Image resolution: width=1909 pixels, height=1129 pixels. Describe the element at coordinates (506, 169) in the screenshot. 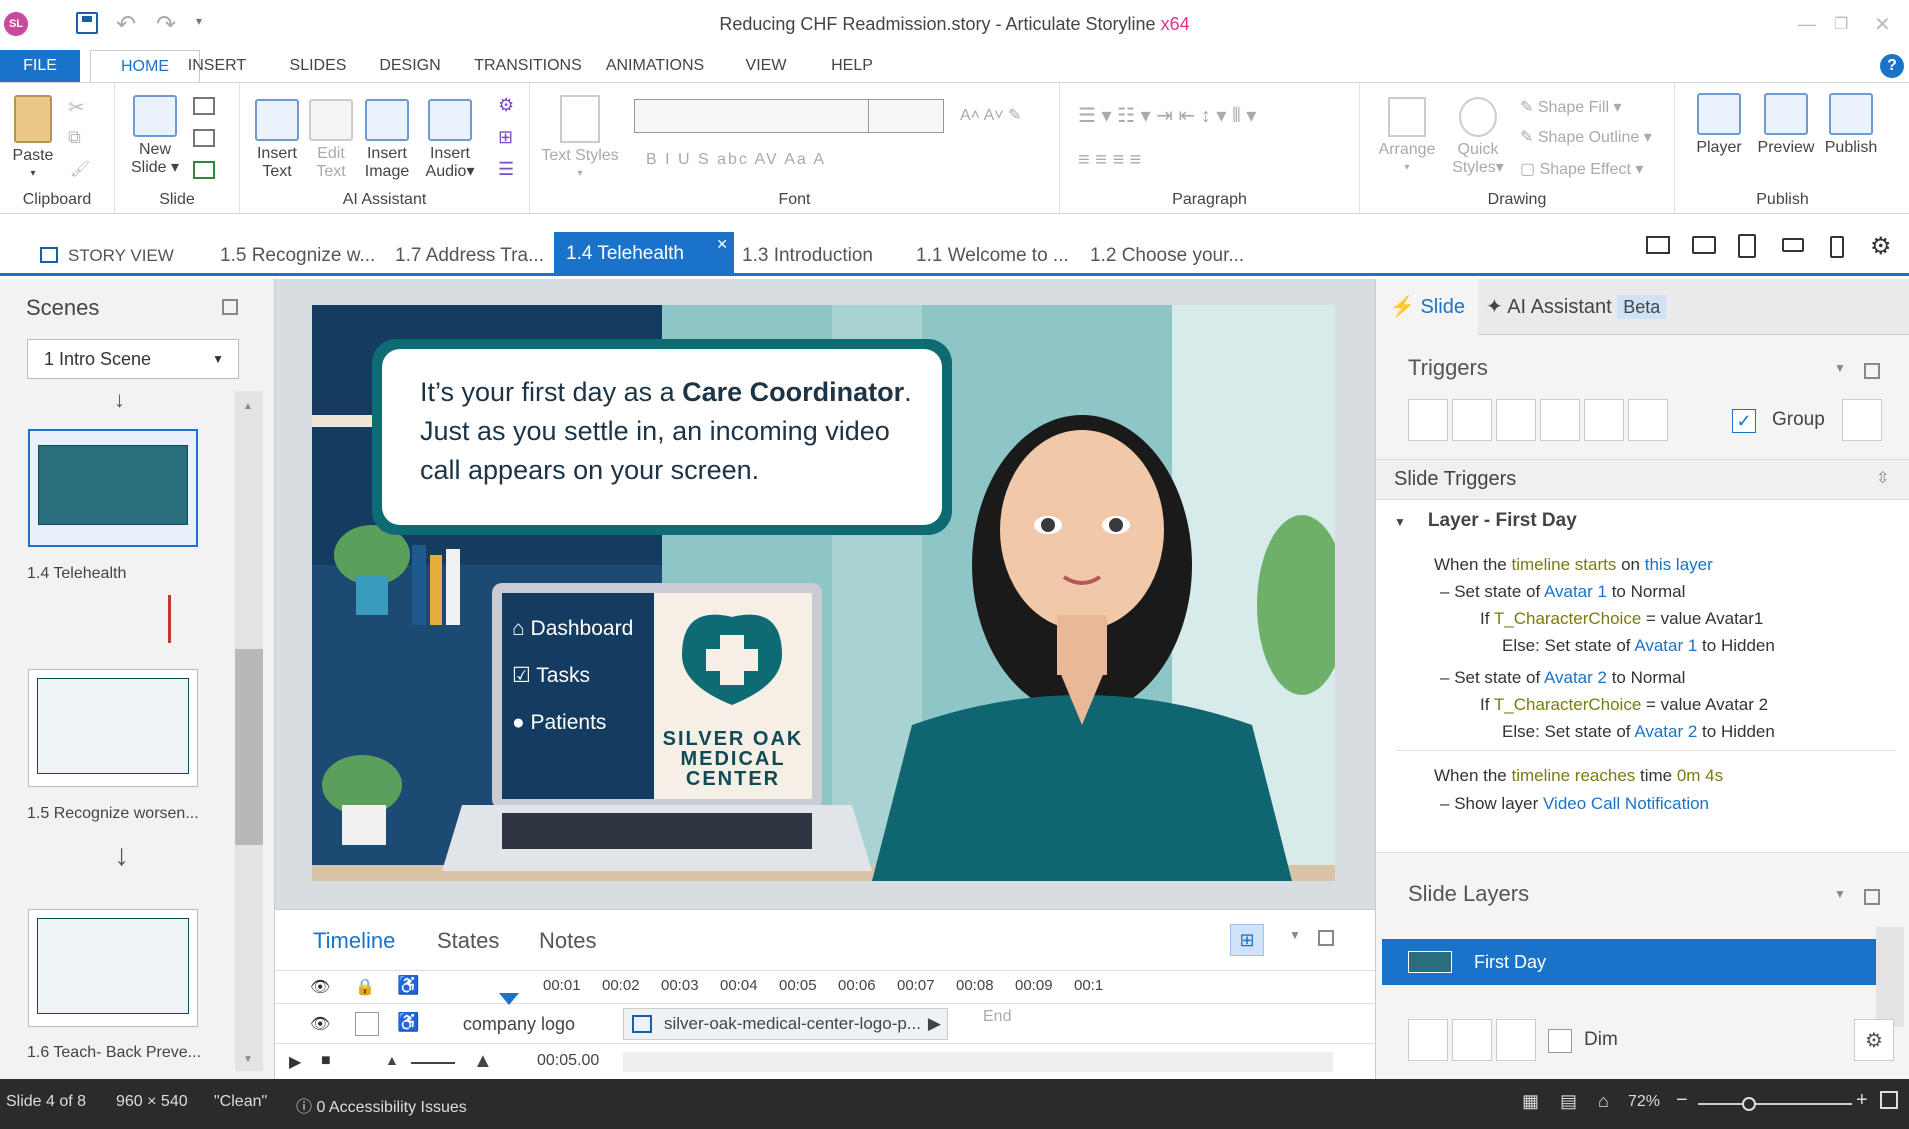

I see `ai-list-icon: ☰` at that location.